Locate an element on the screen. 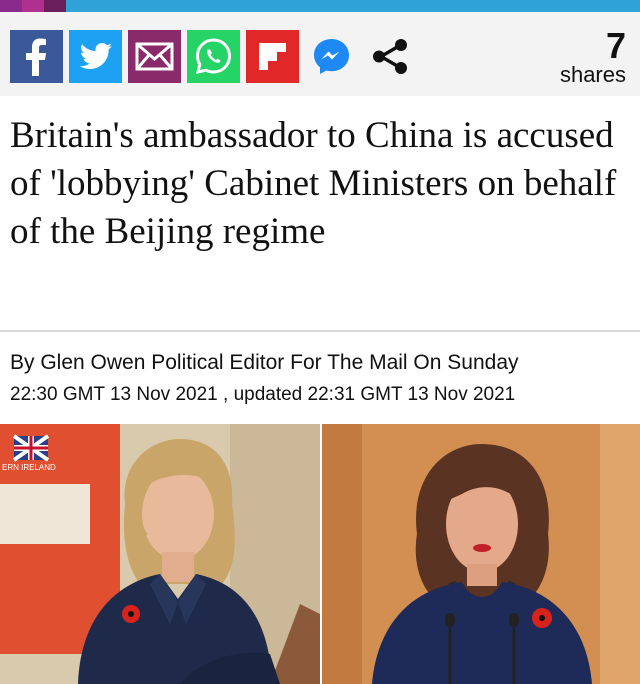 The image size is (640, 684). published-time: 22:30 GMT 13 Nov 2021 is located at coordinates (114, 394).